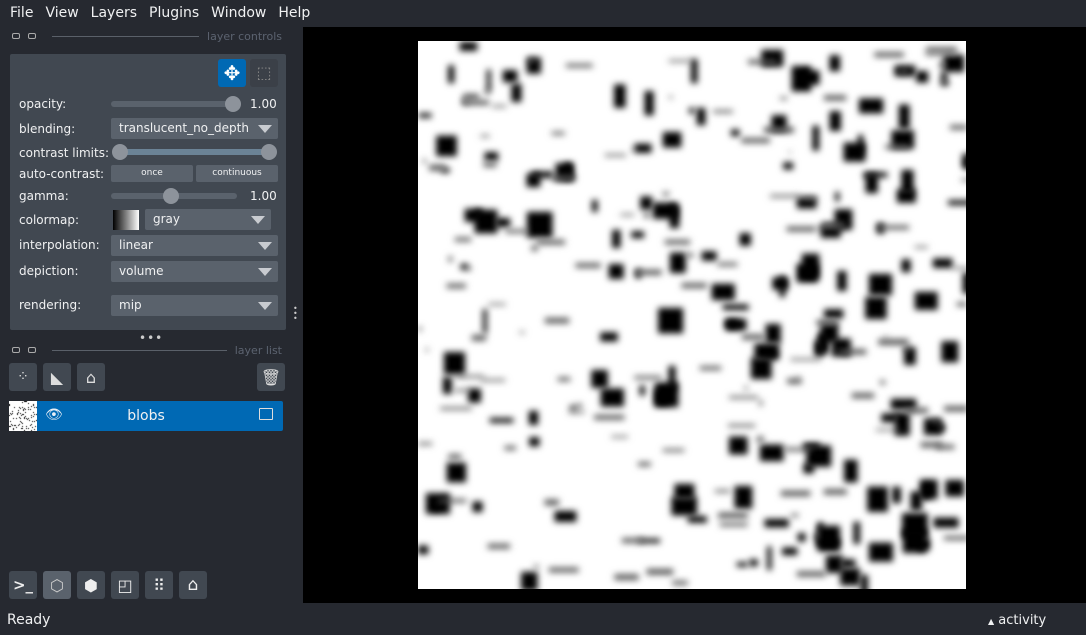 The width and height of the screenshot is (1086, 635). I want to click on colormap-select: gray, so click(208, 219).